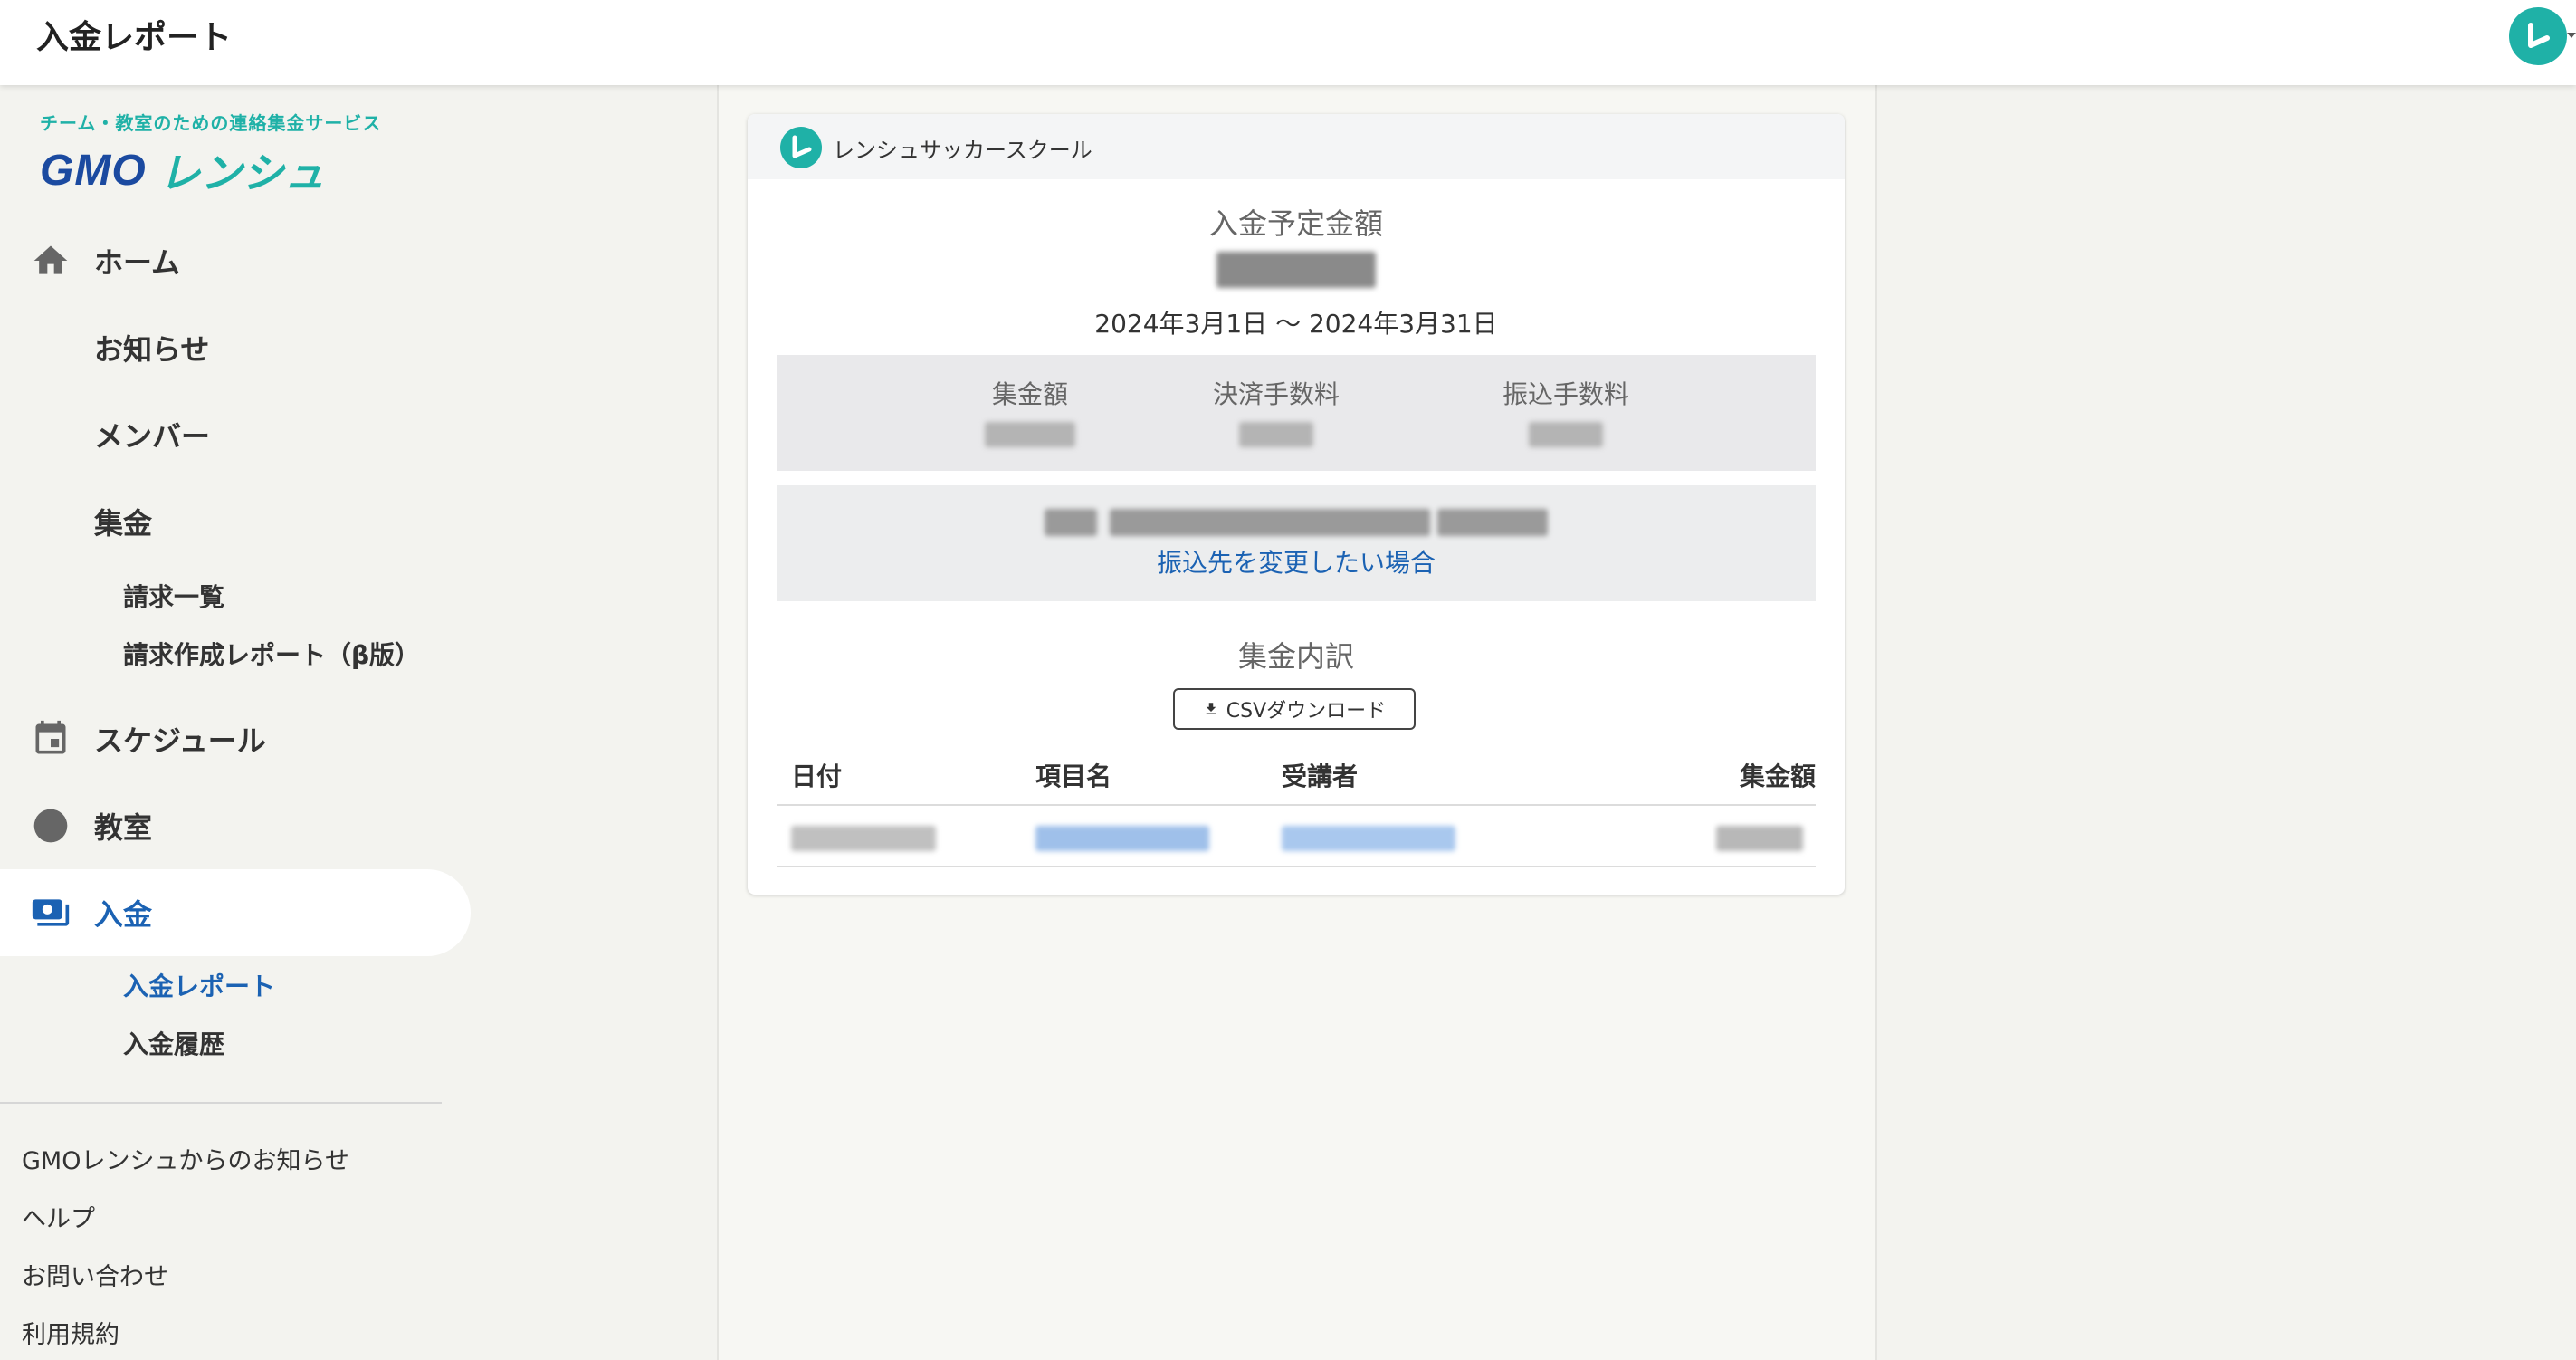  Describe the element at coordinates (1760, 838) in the screenshot. I see `redacted-row-amount` at that location.